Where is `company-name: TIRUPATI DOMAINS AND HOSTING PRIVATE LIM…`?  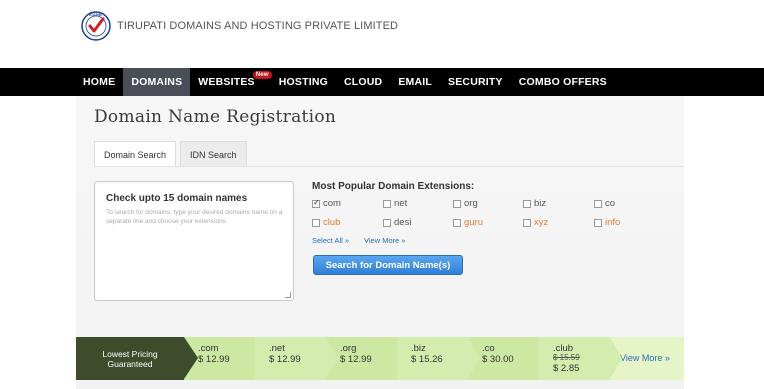
company-name: TIRUPATI DOMAINS AND HOSTING PRIVATE LIM… is located at coordinates (258, 26).